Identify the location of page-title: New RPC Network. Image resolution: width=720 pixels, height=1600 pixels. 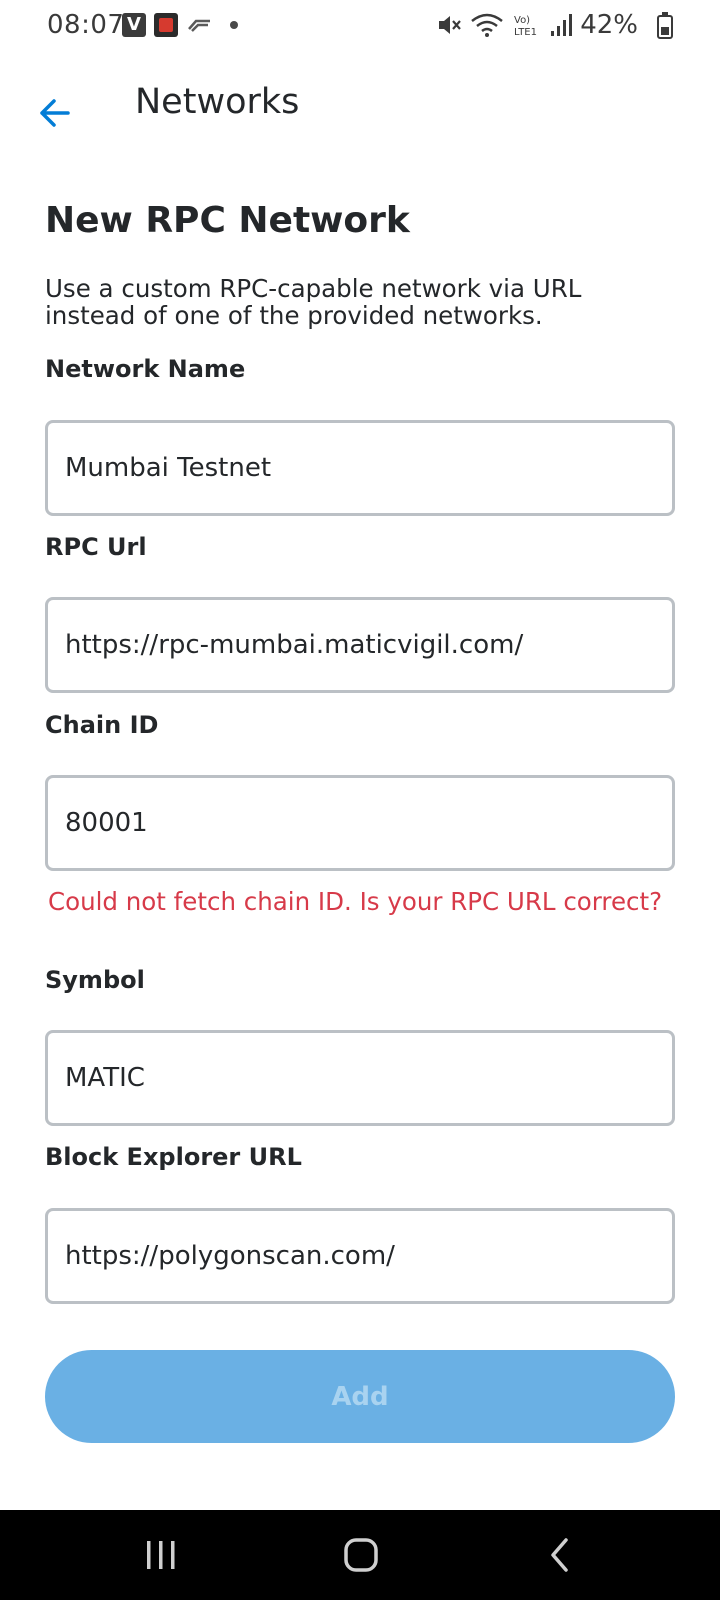
(227, 220).